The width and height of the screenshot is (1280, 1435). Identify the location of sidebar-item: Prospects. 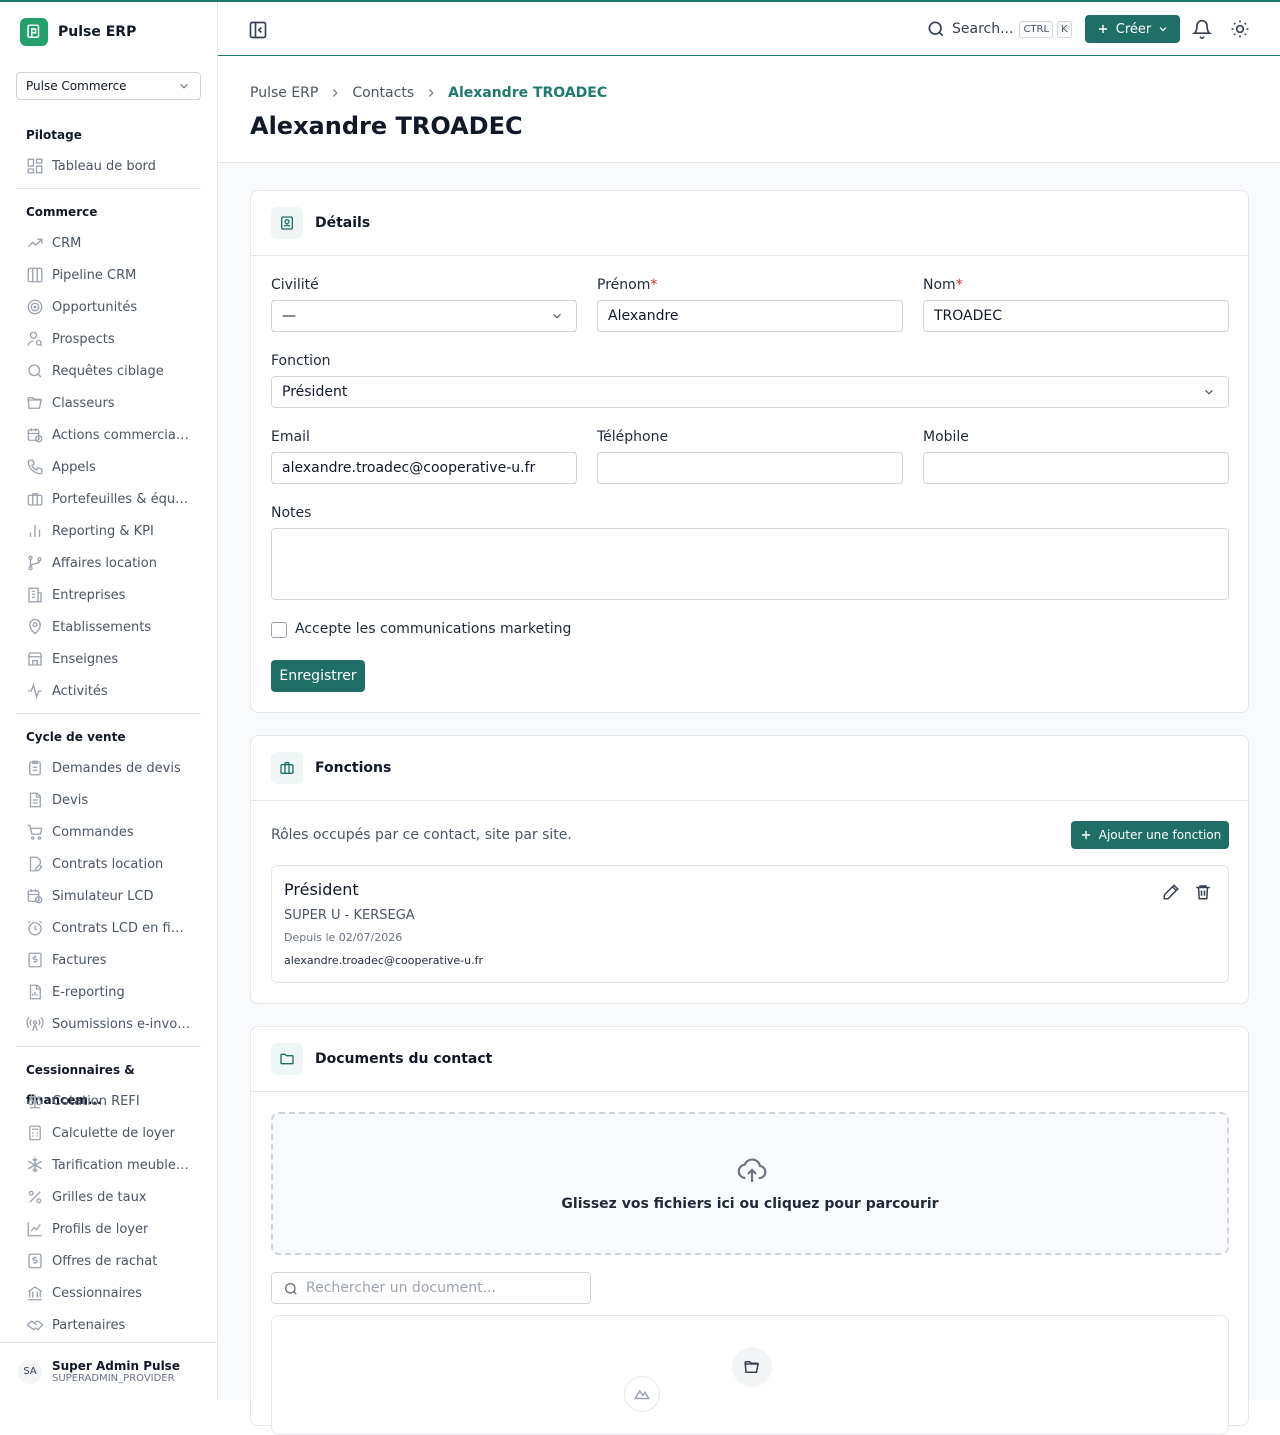
(108, 339).